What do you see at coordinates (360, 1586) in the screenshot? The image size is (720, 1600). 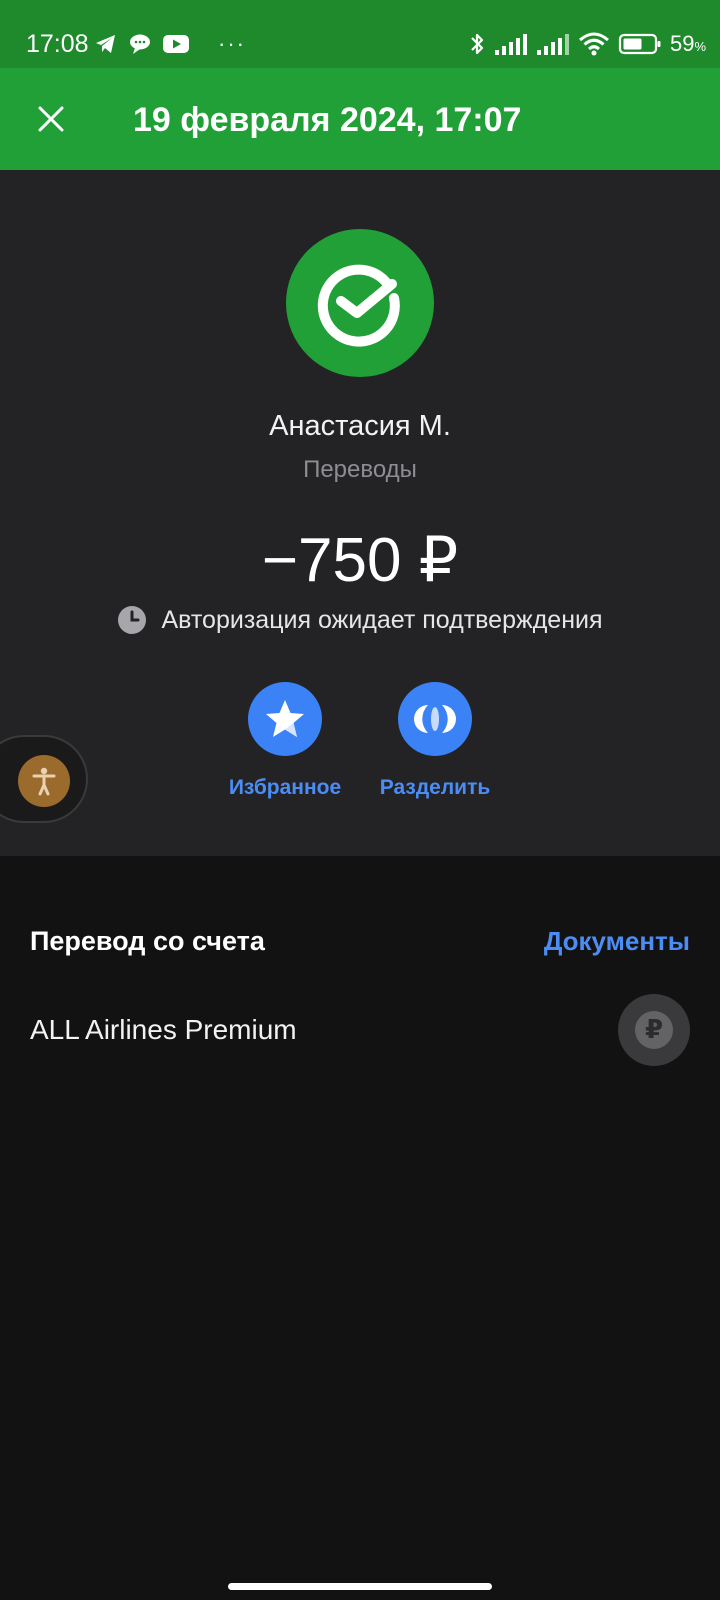 I see `home-indicator` at bounding box center [360, 1586].